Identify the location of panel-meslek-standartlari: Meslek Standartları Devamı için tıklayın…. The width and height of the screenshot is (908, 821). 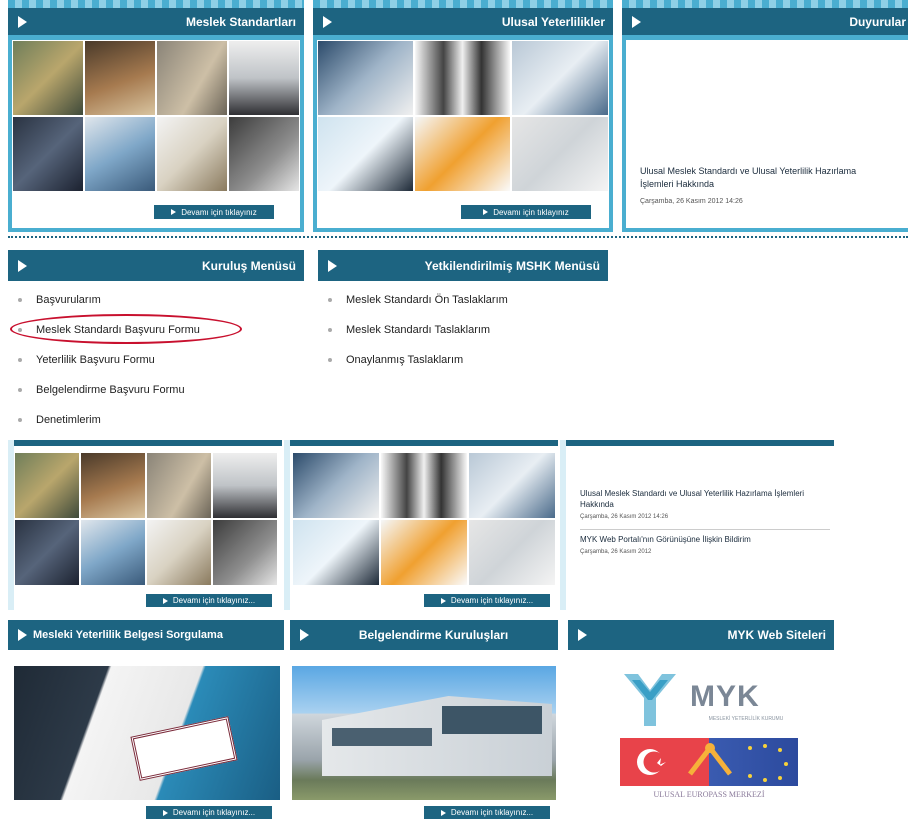
(156, 116).